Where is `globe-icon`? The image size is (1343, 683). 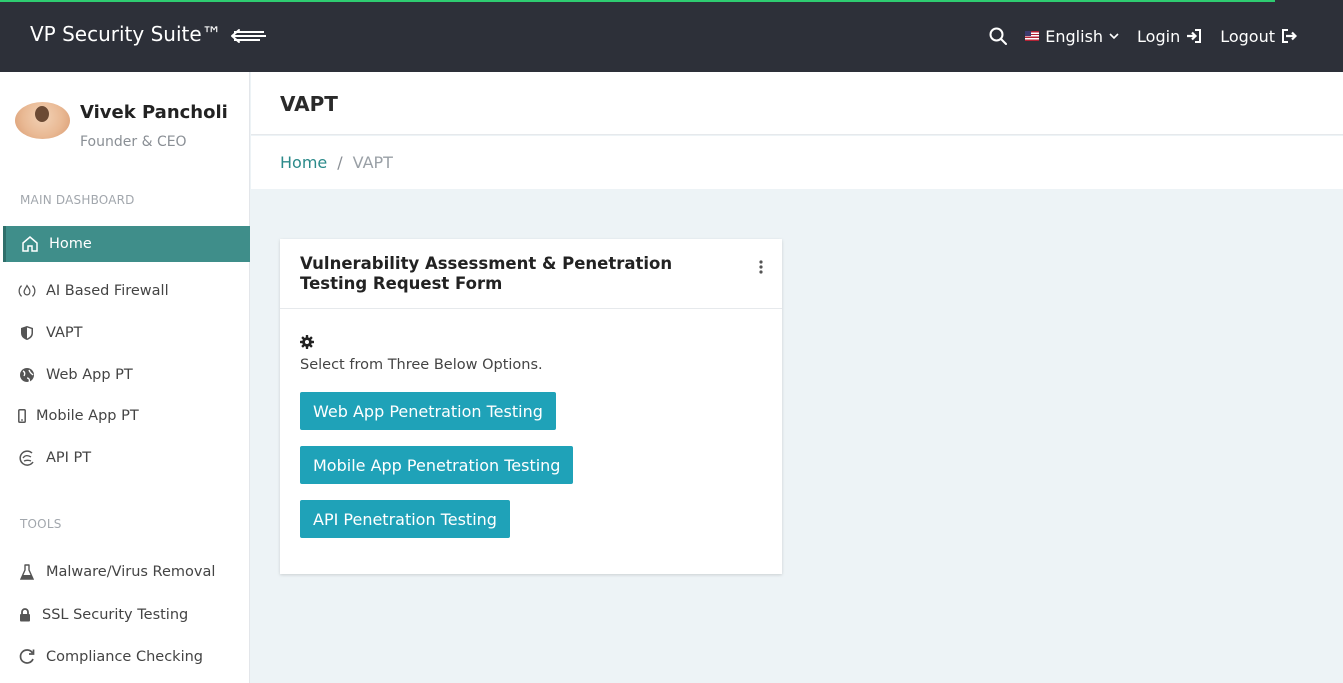 globe-icon is located at coordinates (27, 375).